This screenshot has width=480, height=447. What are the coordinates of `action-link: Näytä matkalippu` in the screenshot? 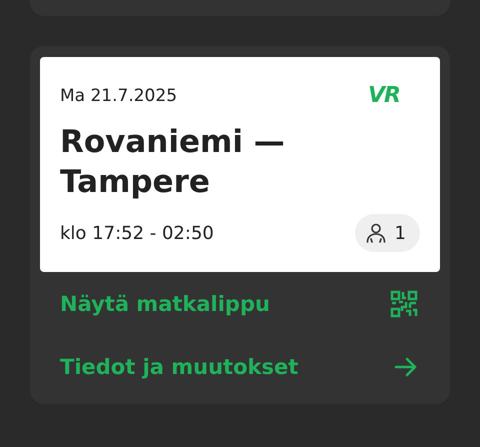 It's located at (240, 303).